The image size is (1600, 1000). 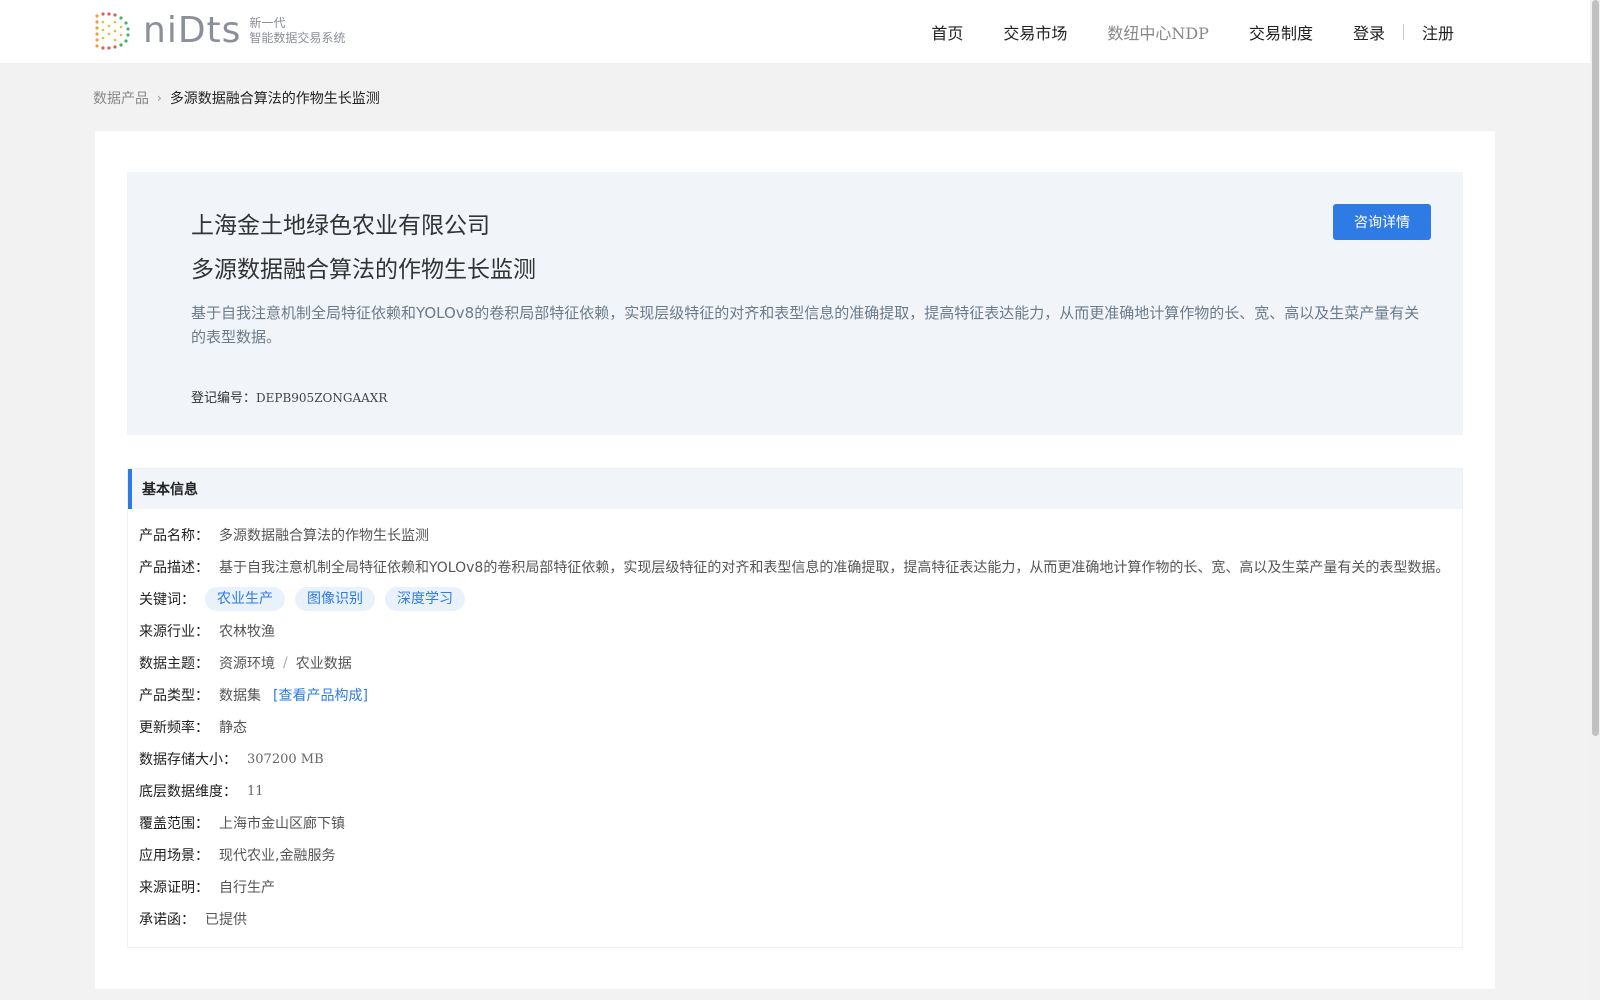 I want to click on page-scrollbar, so click(x=1595, y=500).